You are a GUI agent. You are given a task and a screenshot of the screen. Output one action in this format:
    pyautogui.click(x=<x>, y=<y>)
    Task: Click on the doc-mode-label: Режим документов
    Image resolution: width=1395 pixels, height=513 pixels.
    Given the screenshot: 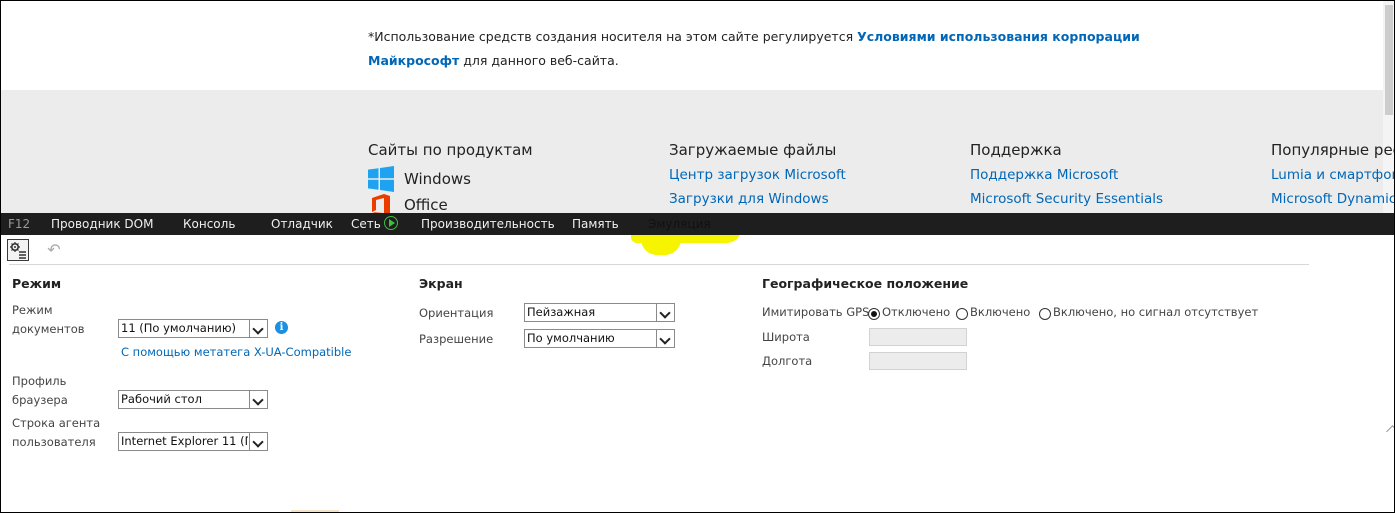 What is the action you would take?
    pyautogui.click(x=48, y=320)
    